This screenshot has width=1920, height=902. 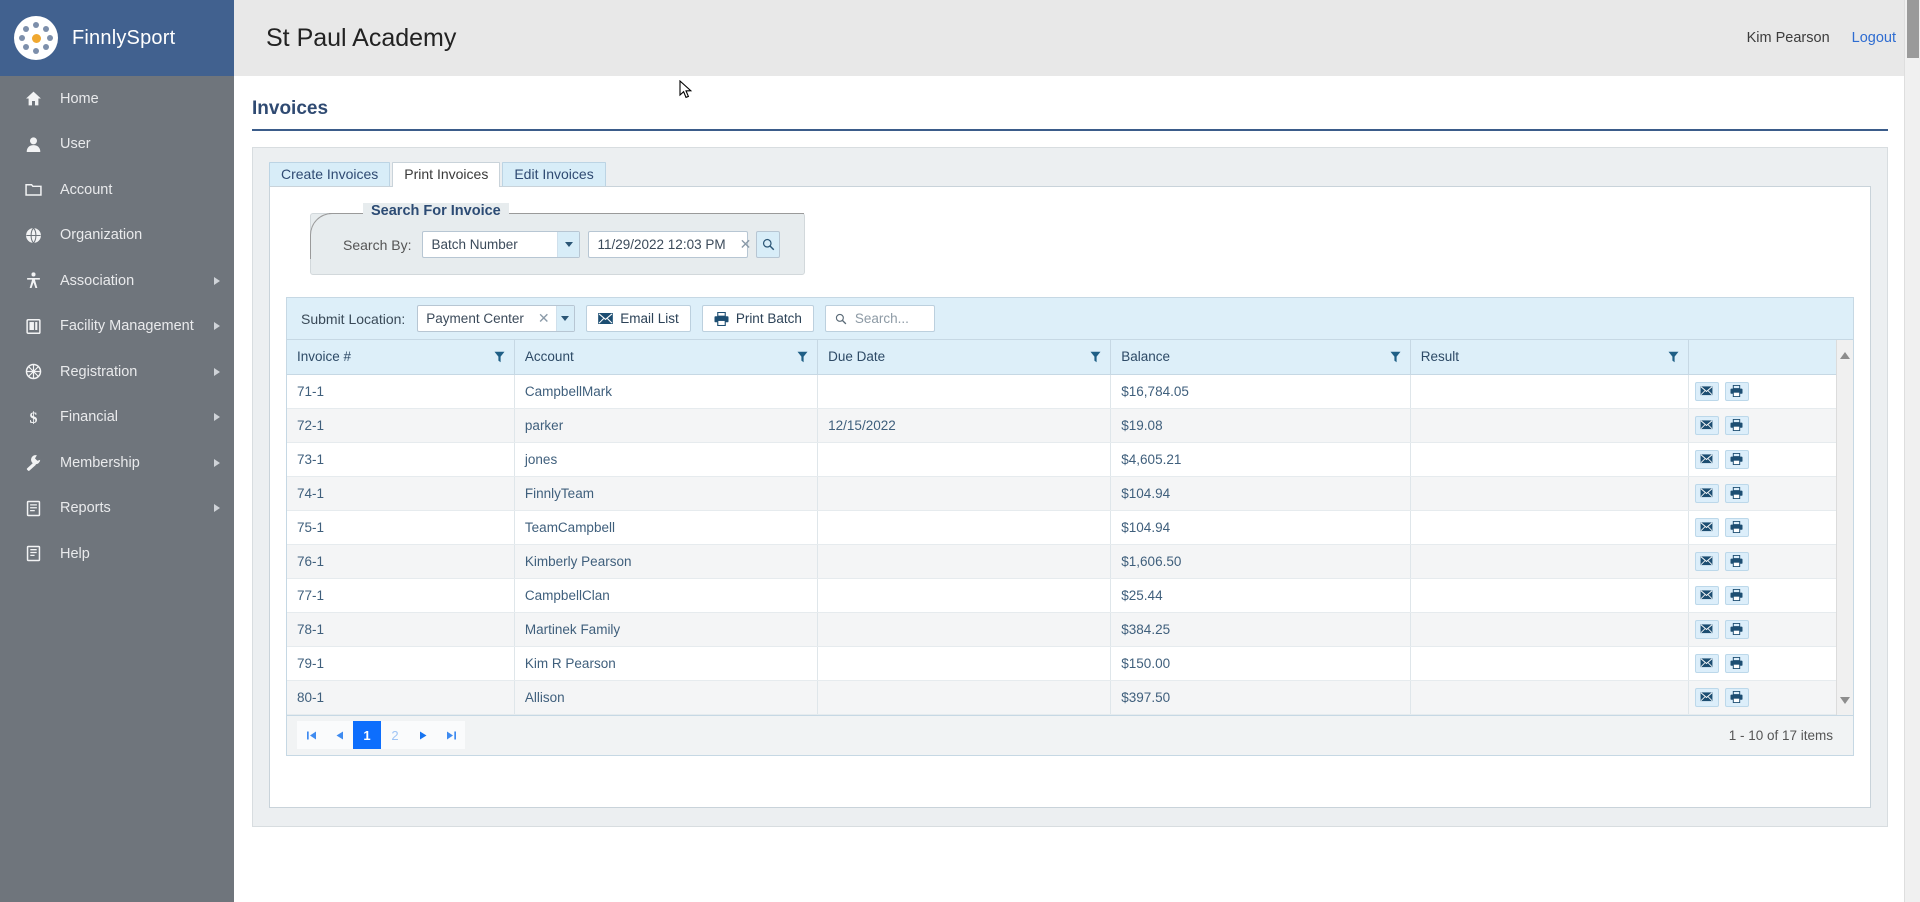 I want to click on next-page-button, so click(x=423, y=735).